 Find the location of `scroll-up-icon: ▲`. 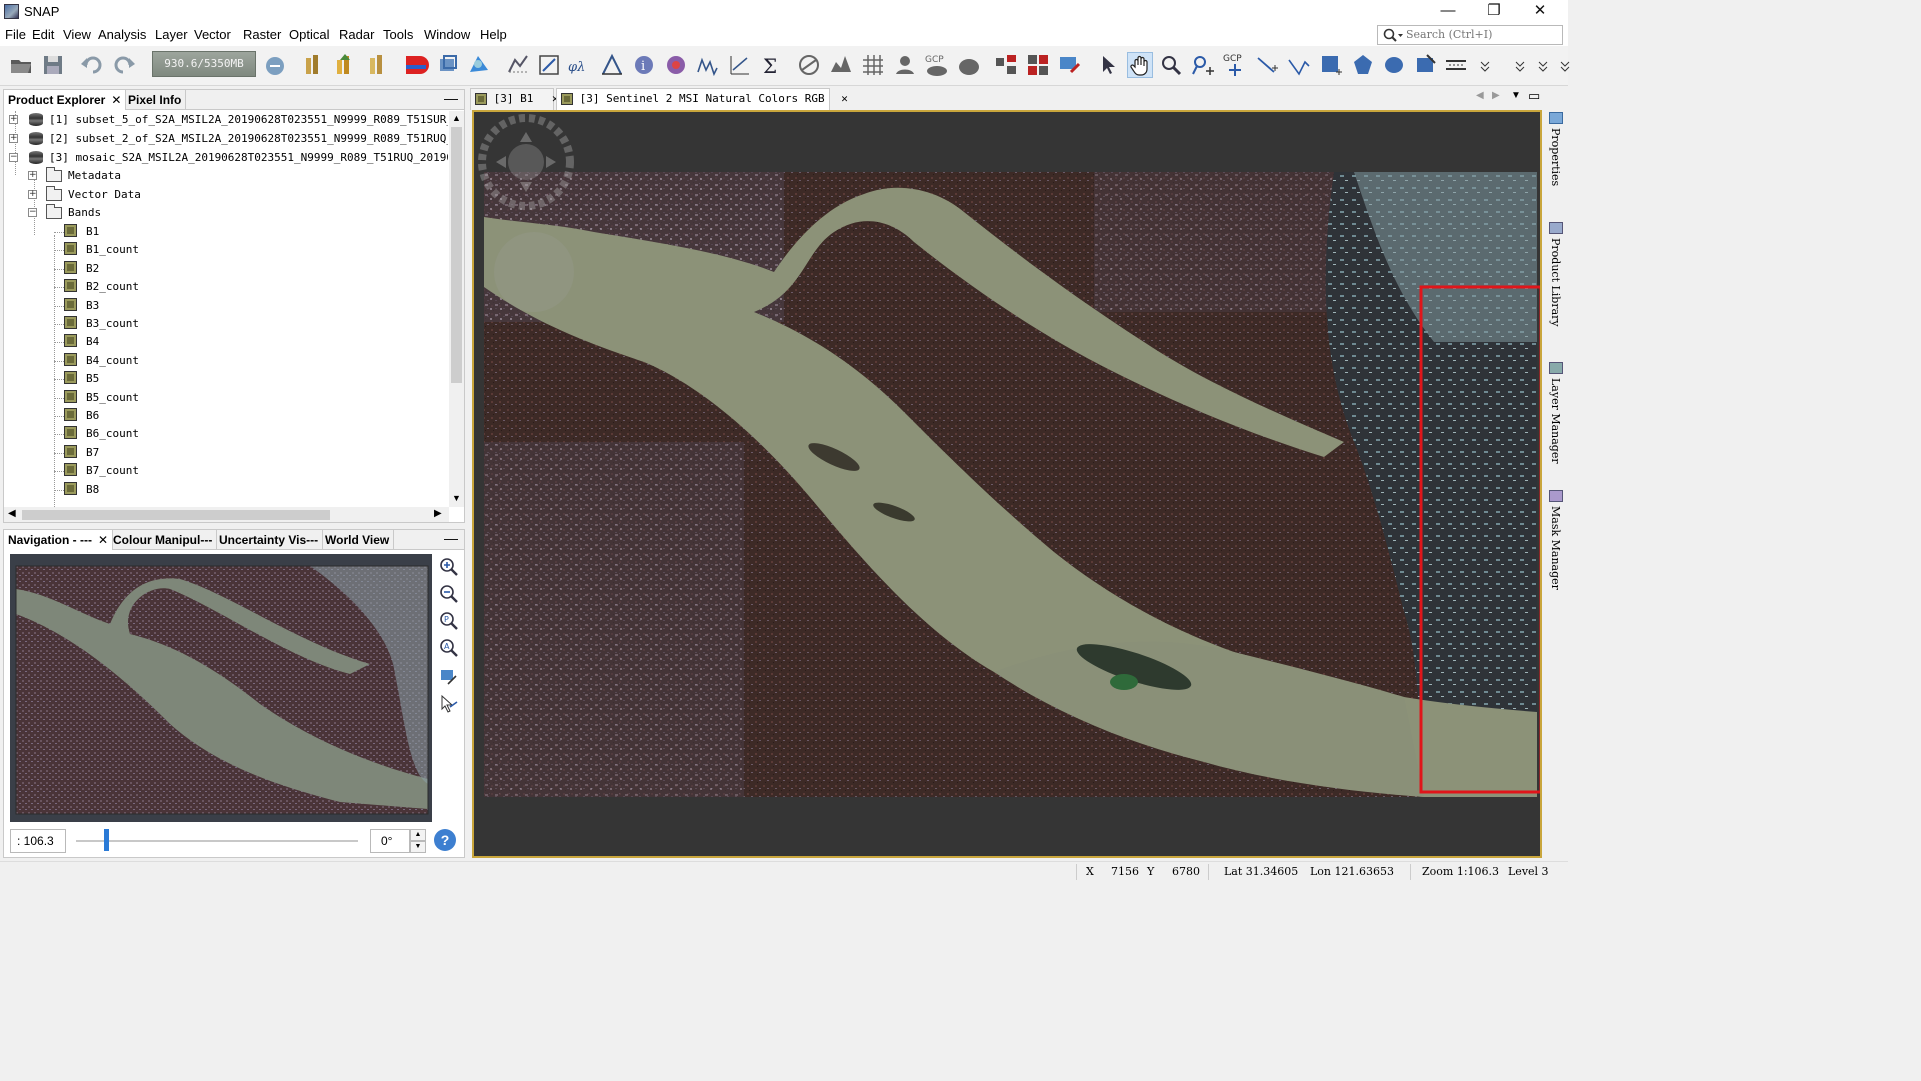

scroll-up-icon: ▲ is located at coordinates (456, 118).